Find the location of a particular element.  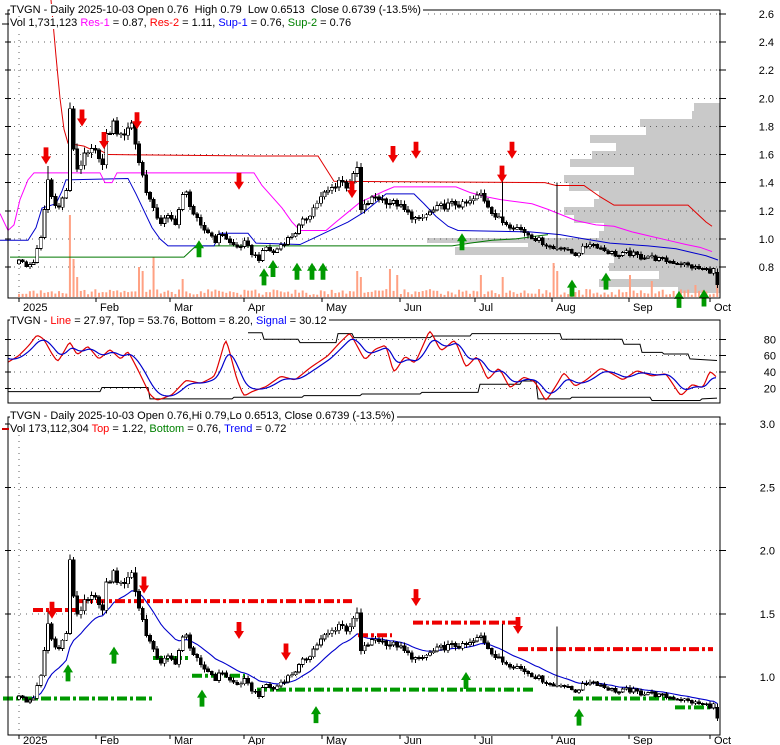

panel-border is located at coordinates (364, 361).